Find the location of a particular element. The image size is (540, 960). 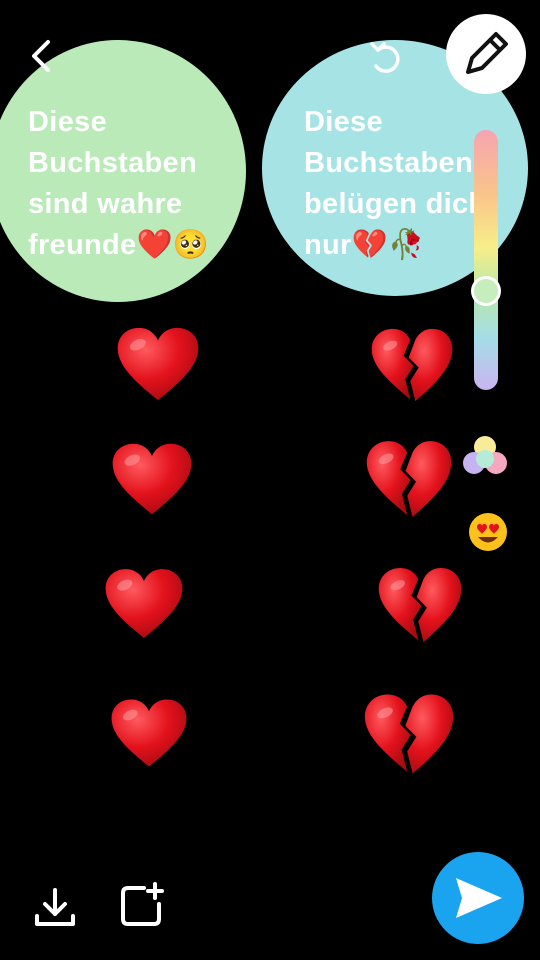

palette-button is located at coordinates (485, 456).